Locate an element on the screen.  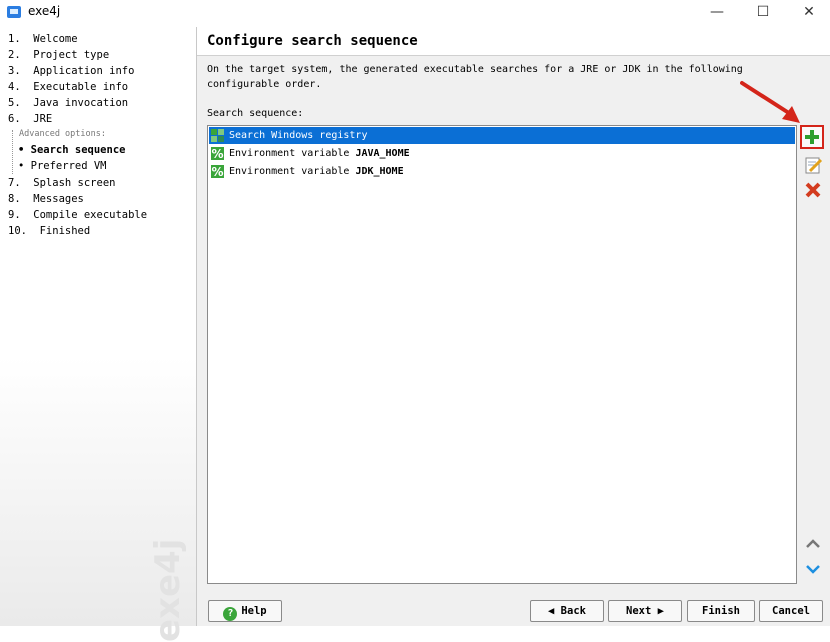
help-button: ? Help is located at coordinates (245, 611).